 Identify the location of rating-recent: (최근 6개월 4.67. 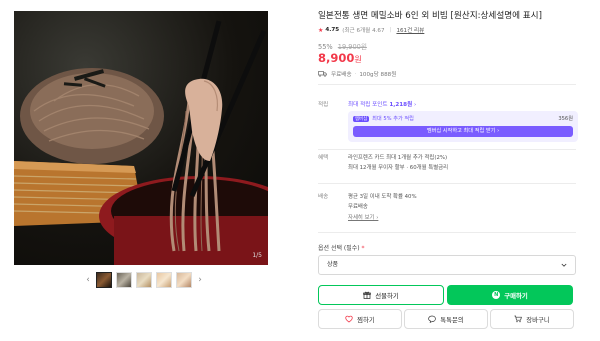
(363, 31).